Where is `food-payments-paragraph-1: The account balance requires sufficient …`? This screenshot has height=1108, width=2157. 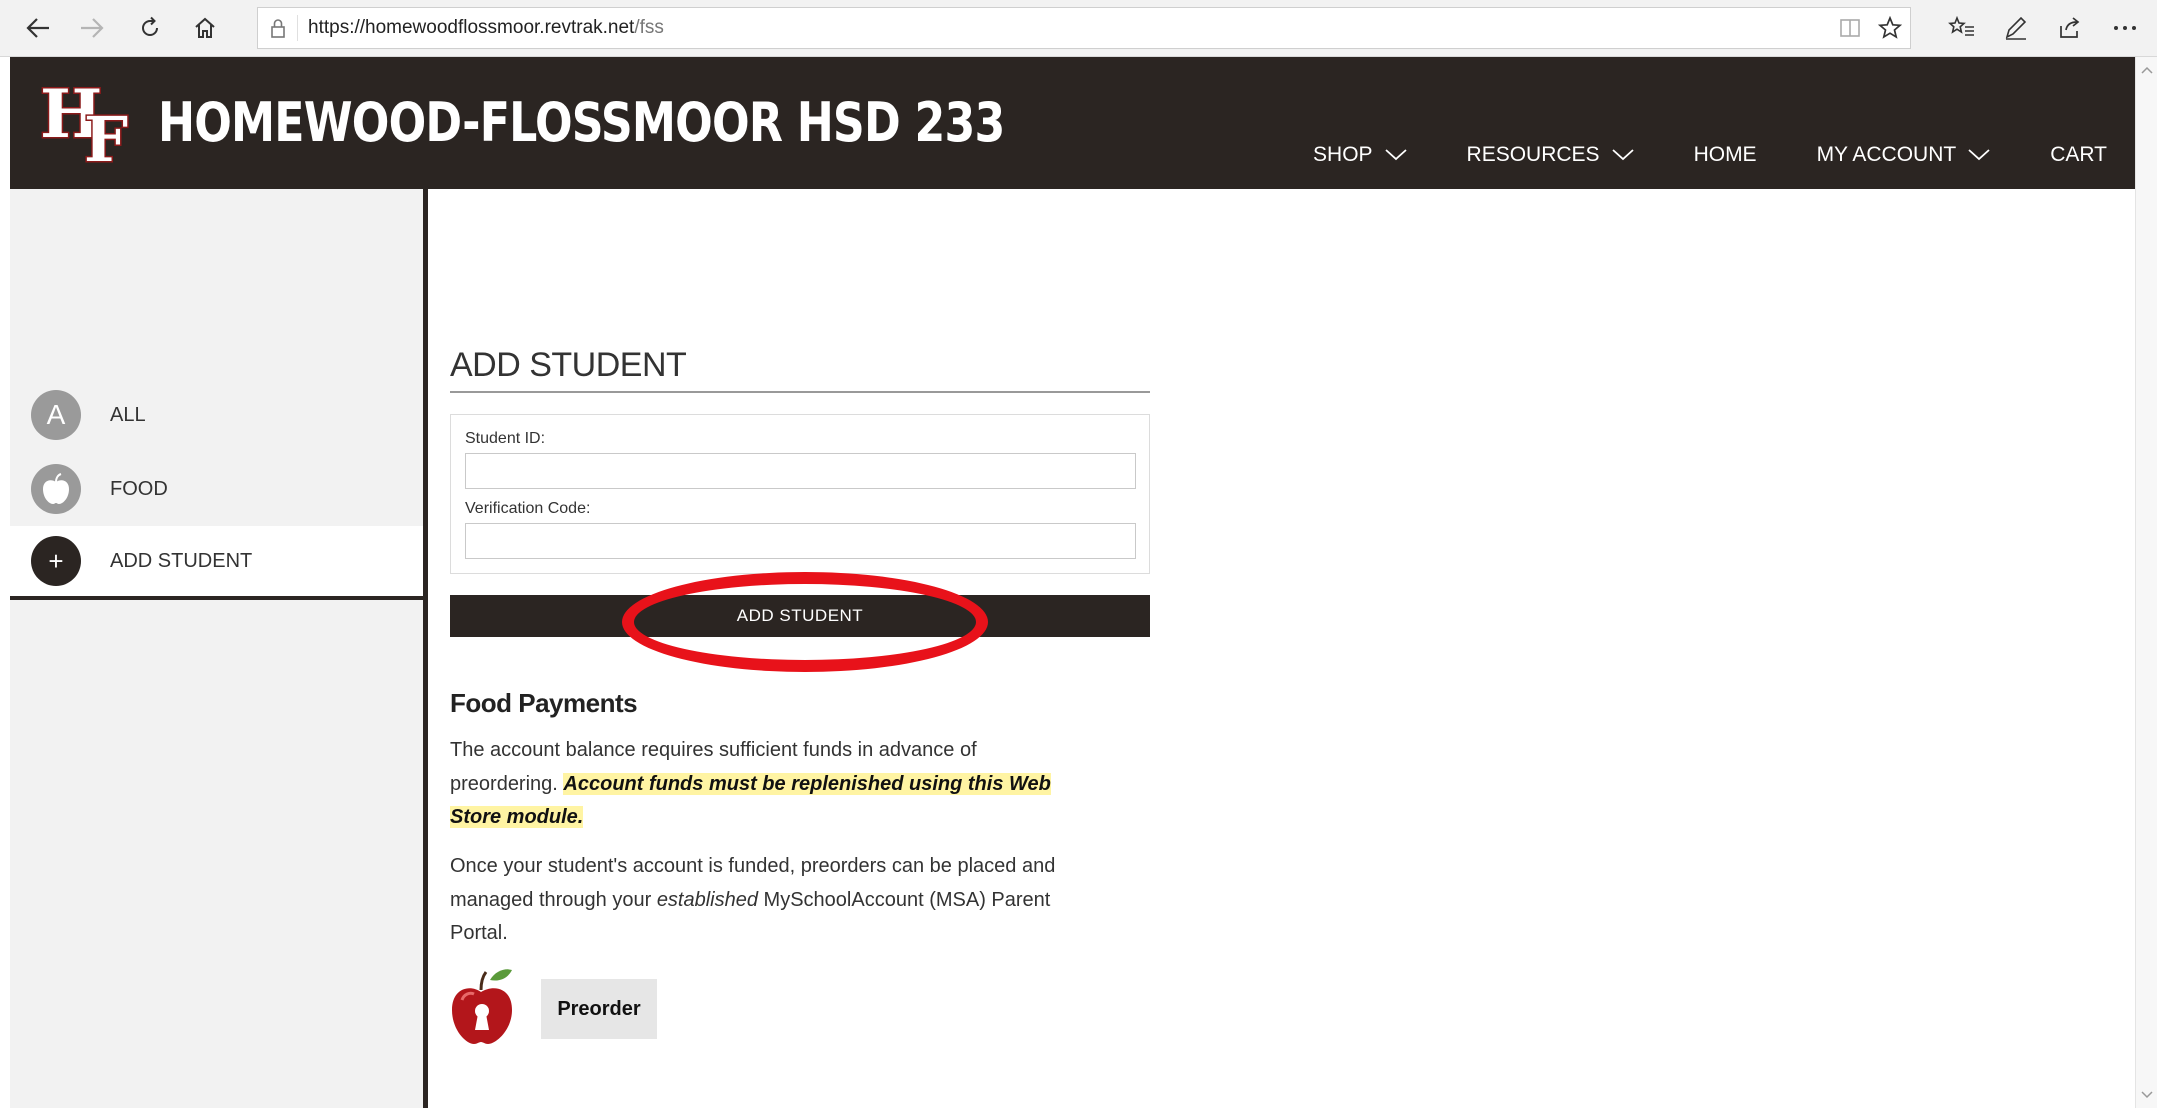 food-payments-paragraph-1: The account balance requires sufficient … is located at coordinates (770, 784).